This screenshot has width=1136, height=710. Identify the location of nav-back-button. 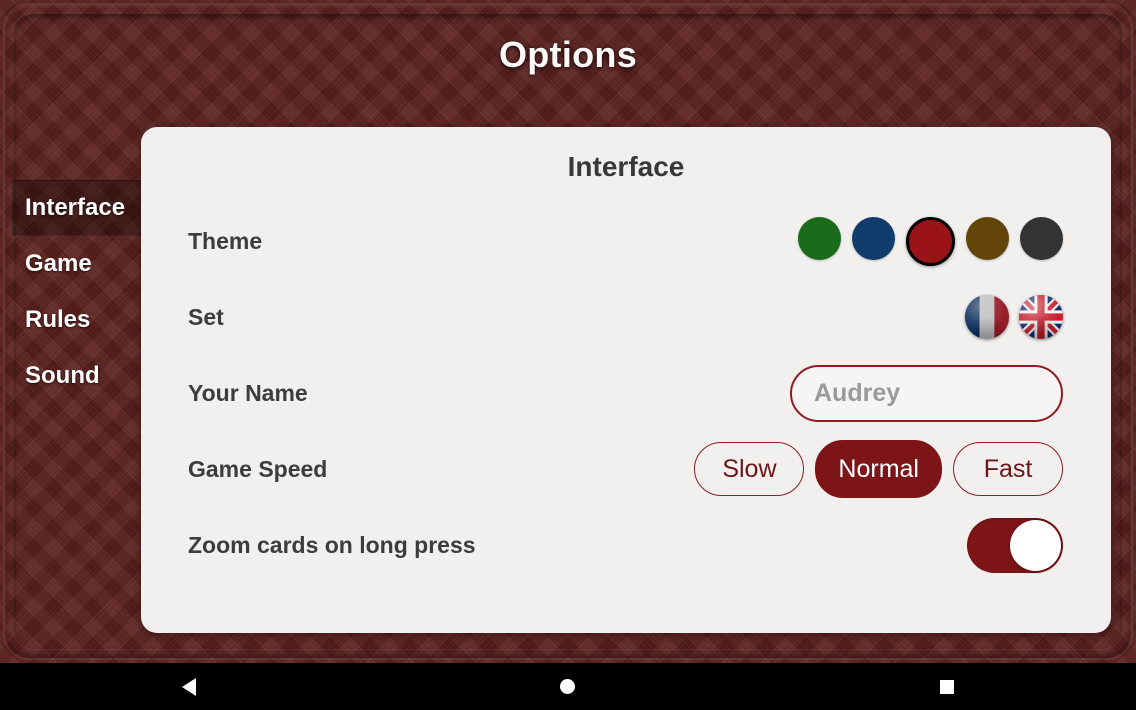
(189, 686).